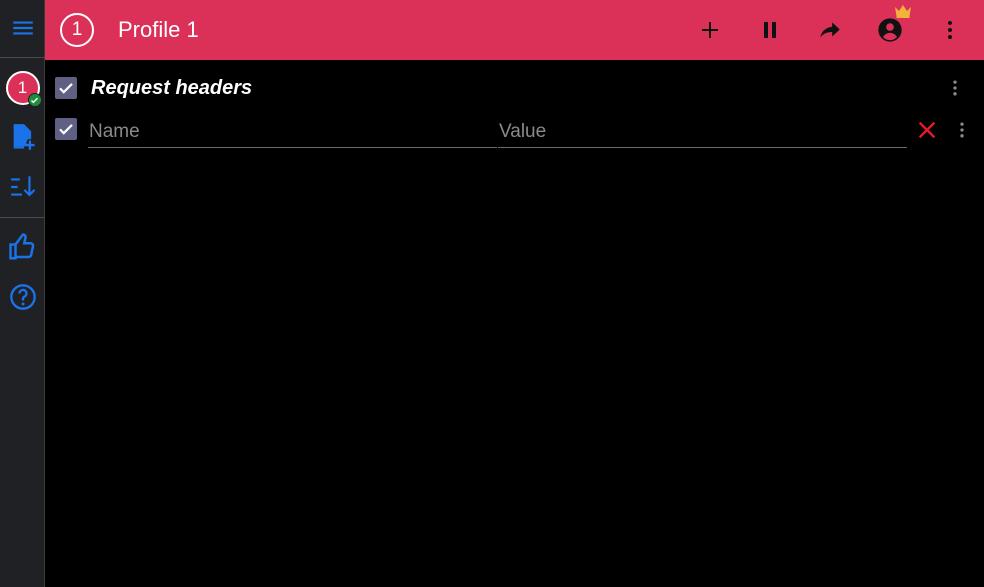 Image resolution: width=984 pixels, height=587 pixels. I want to click on crown-icon, so click(903, 11).